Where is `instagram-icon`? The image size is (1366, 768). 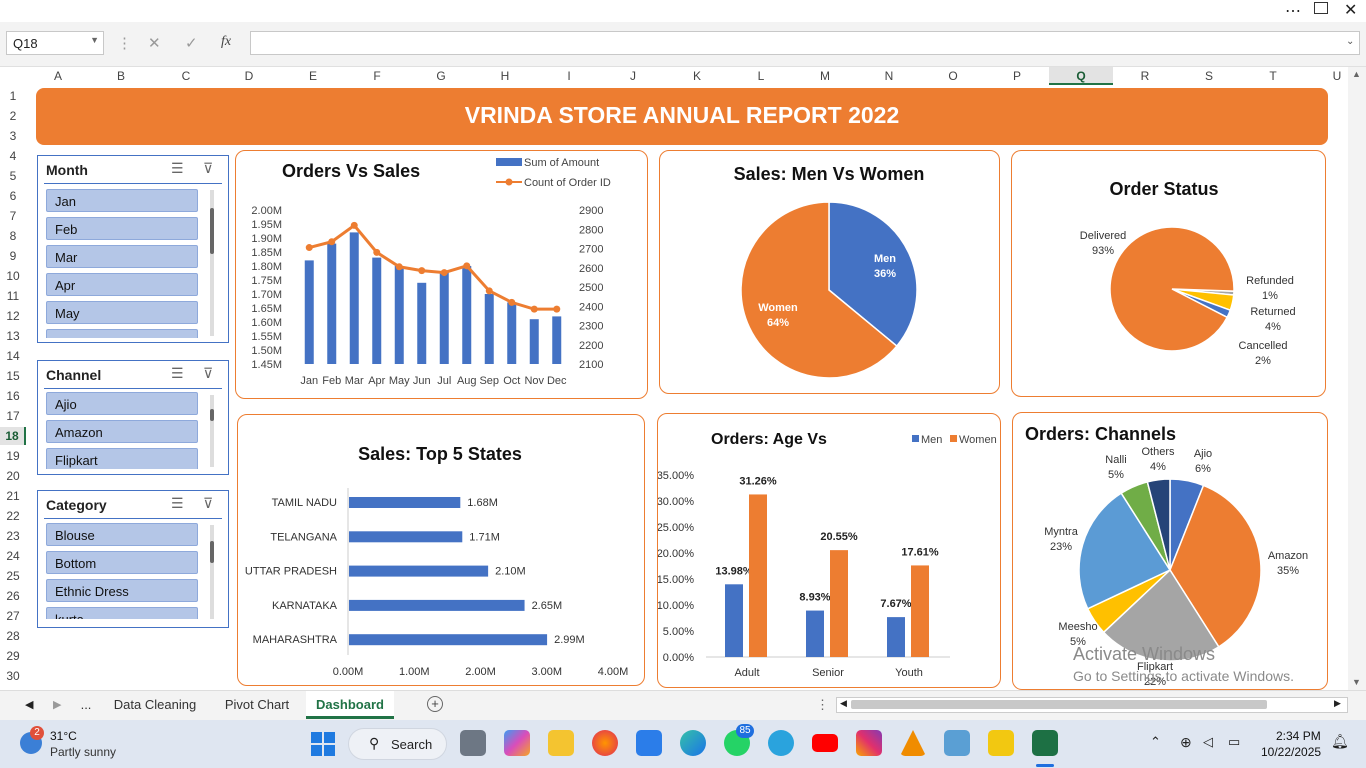
instagram-icon is located at coordinates (869, 743).